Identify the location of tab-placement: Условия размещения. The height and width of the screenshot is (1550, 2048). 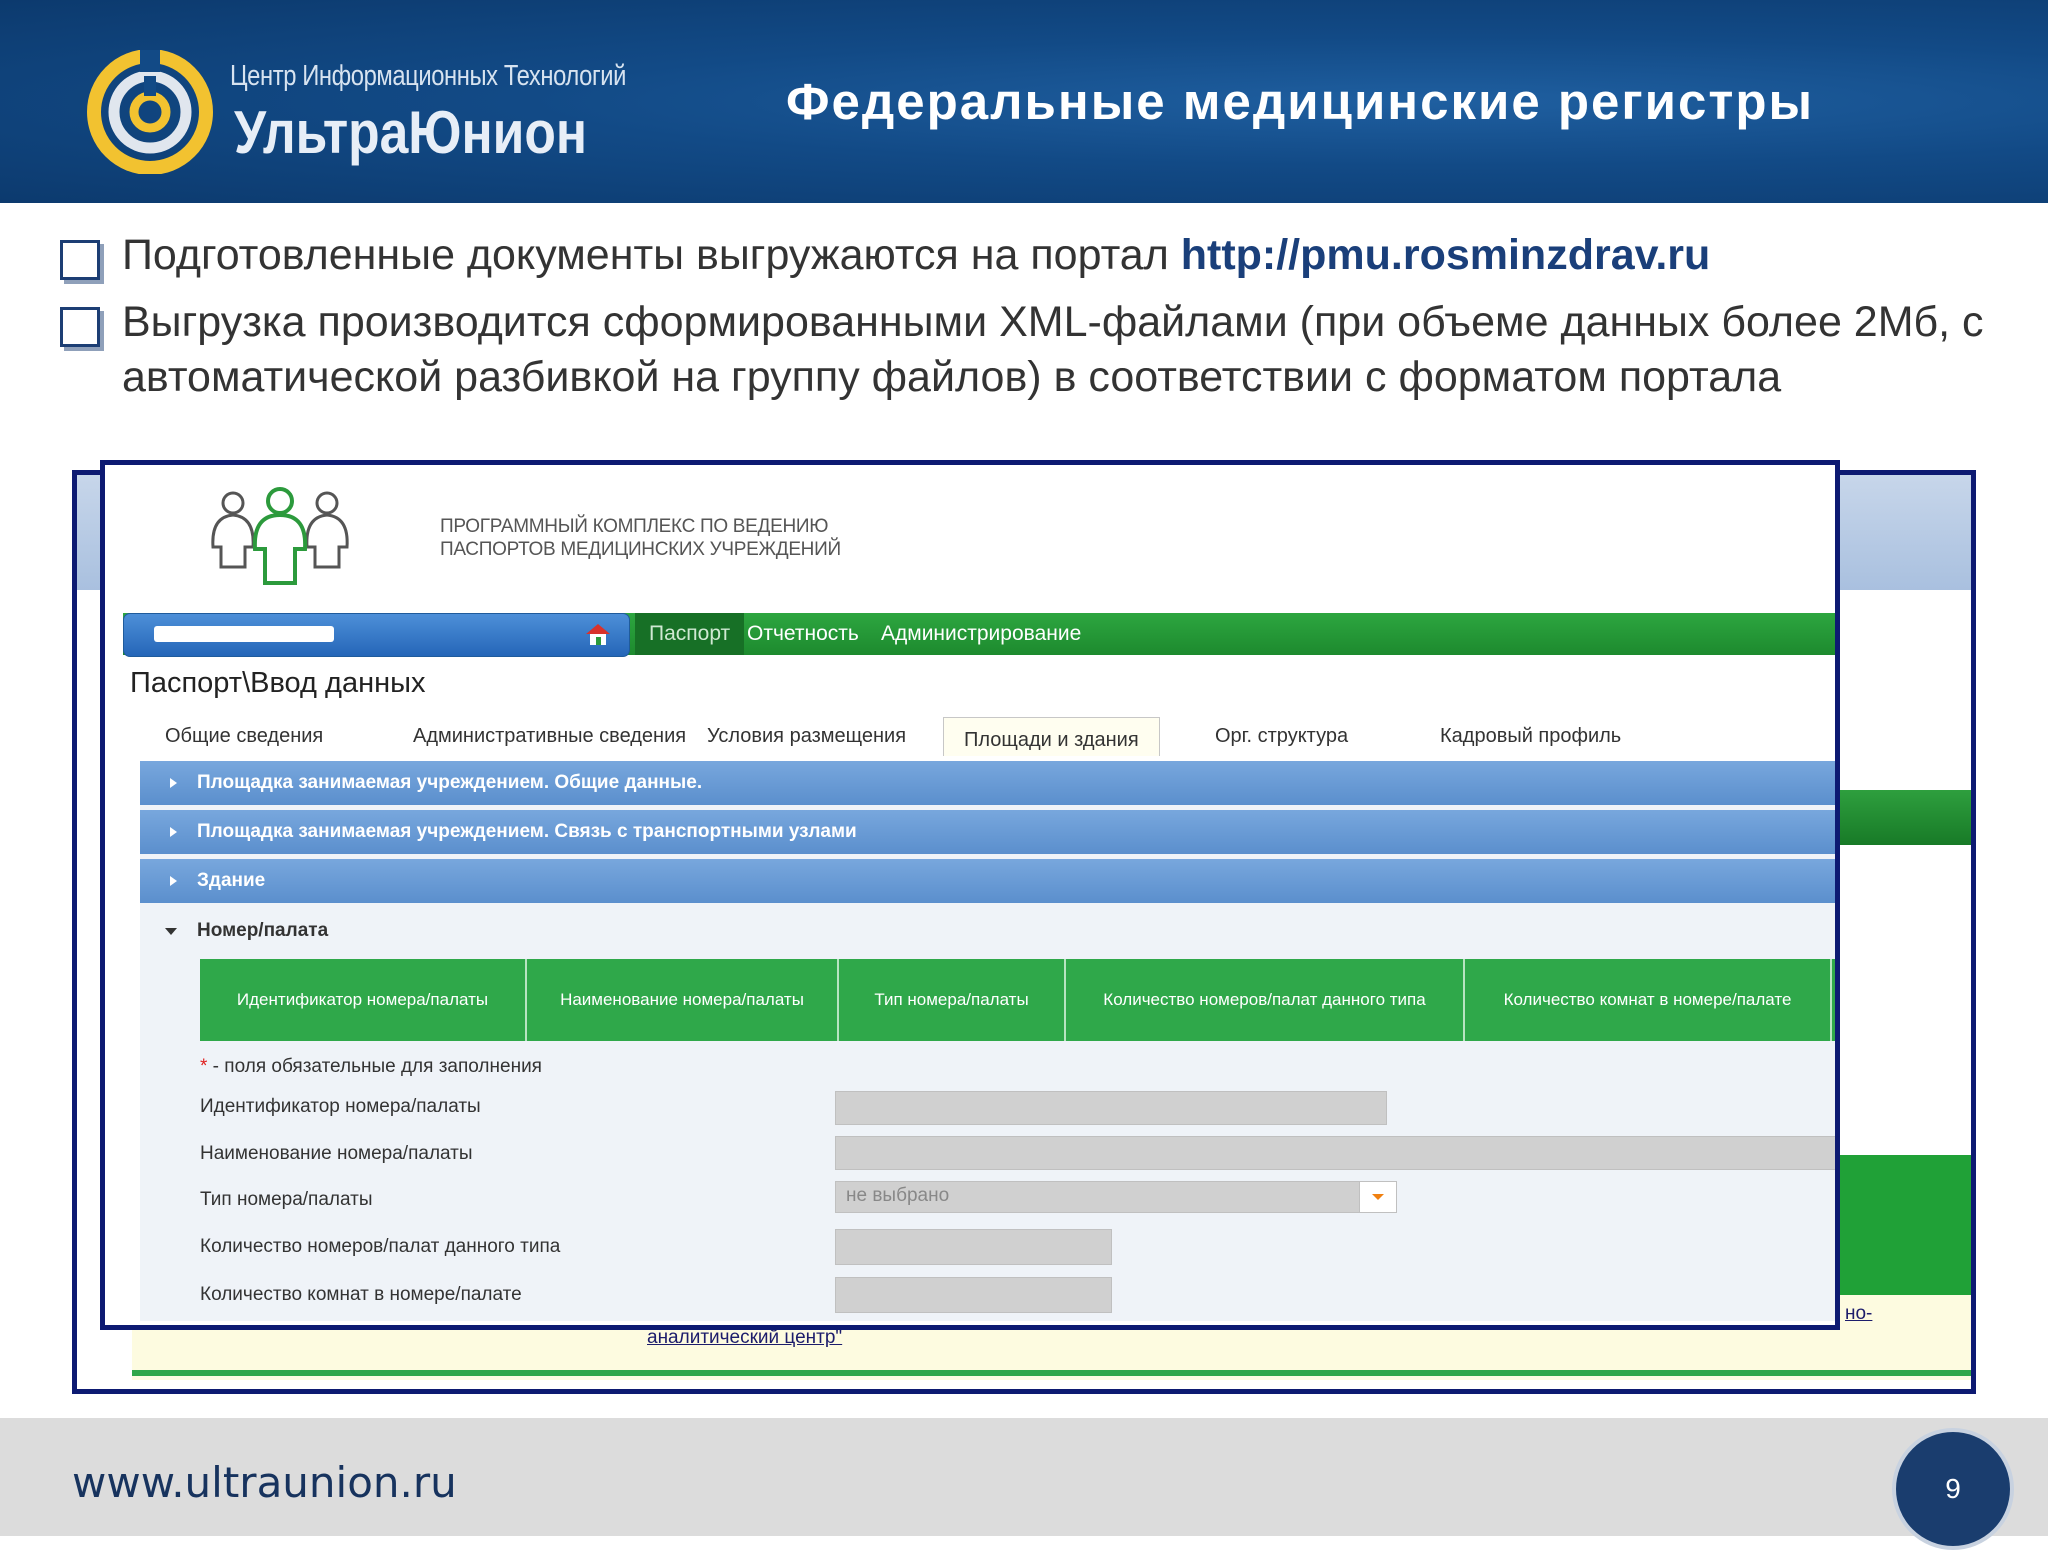
(806, 736).